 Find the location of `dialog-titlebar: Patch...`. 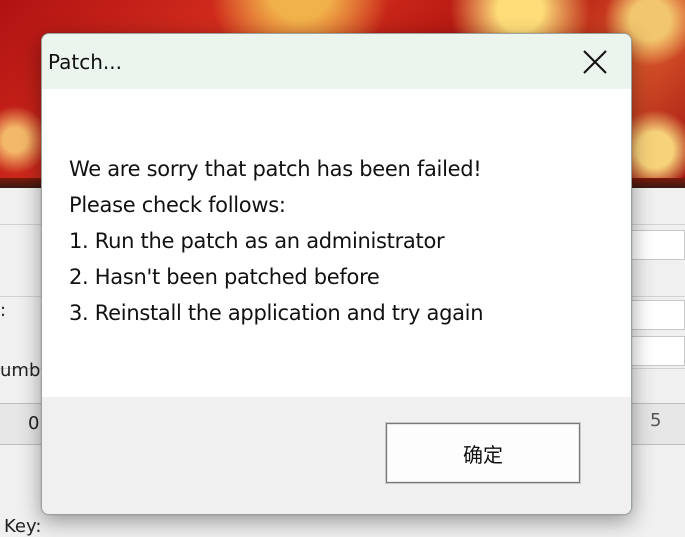

dialog-titlebar: Patch... is located at coordinates (336, 61).